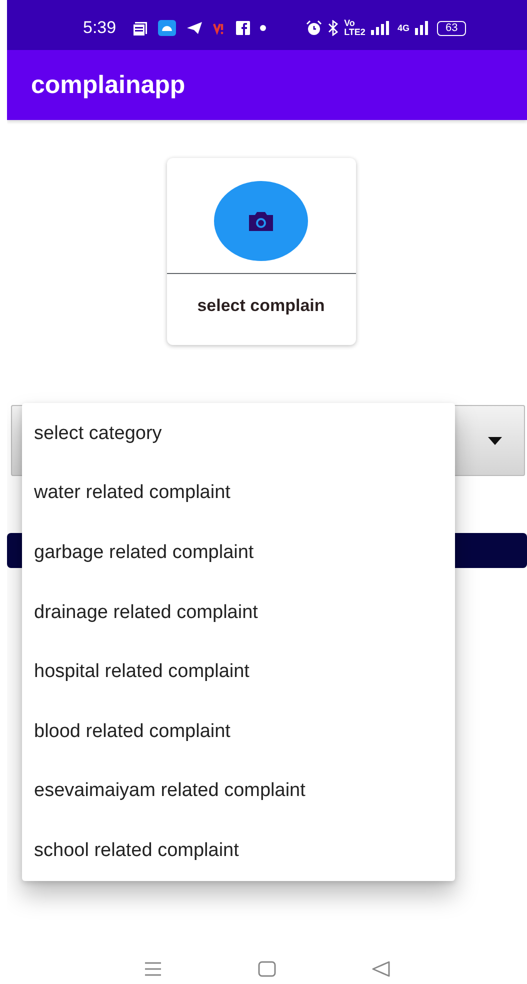 Image resolution: width=527 pixels, height=984 pixels. I want to click on dot-icon, so click(263, 28).